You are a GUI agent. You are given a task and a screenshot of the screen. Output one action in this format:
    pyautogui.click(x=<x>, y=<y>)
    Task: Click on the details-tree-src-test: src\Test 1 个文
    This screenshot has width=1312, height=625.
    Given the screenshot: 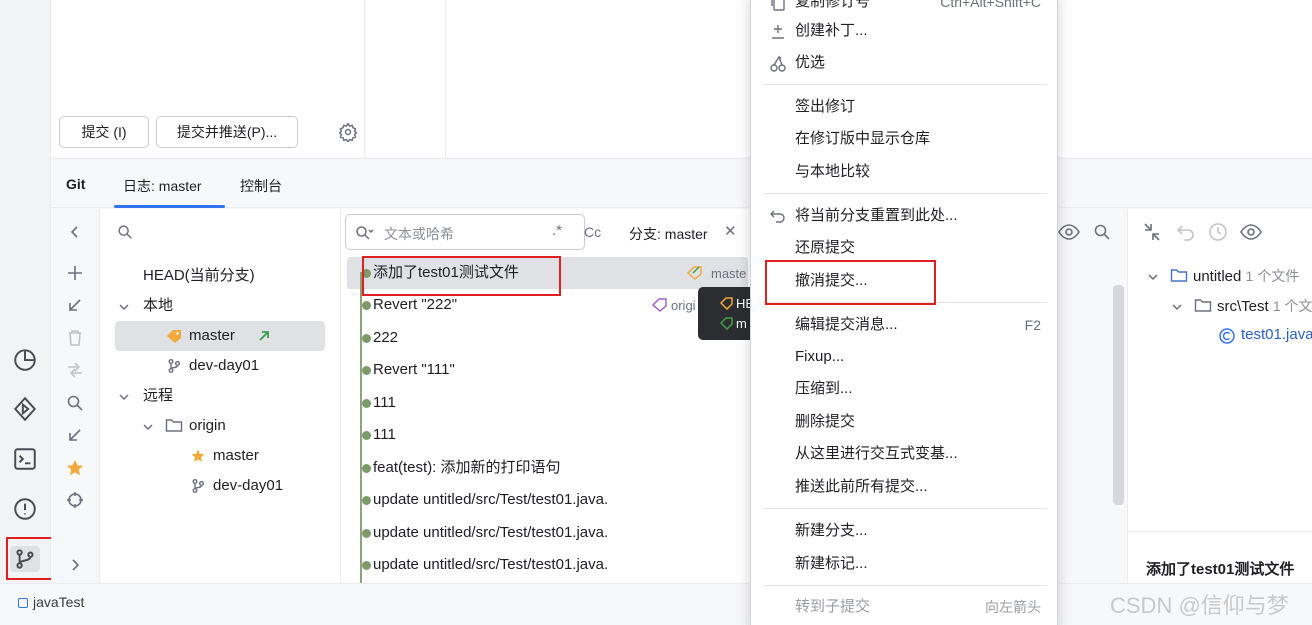 What is the action you would take?
    pyautogui.click(x=1264, y=306)
    